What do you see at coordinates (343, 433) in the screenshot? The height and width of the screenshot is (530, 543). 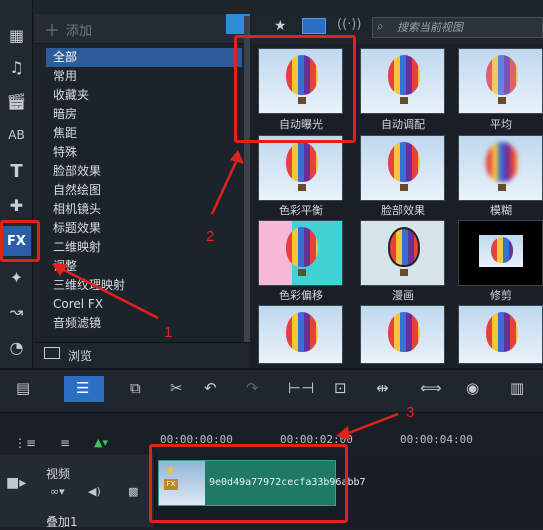 I see `arrow-3-head` at bounding box center [343, 433].